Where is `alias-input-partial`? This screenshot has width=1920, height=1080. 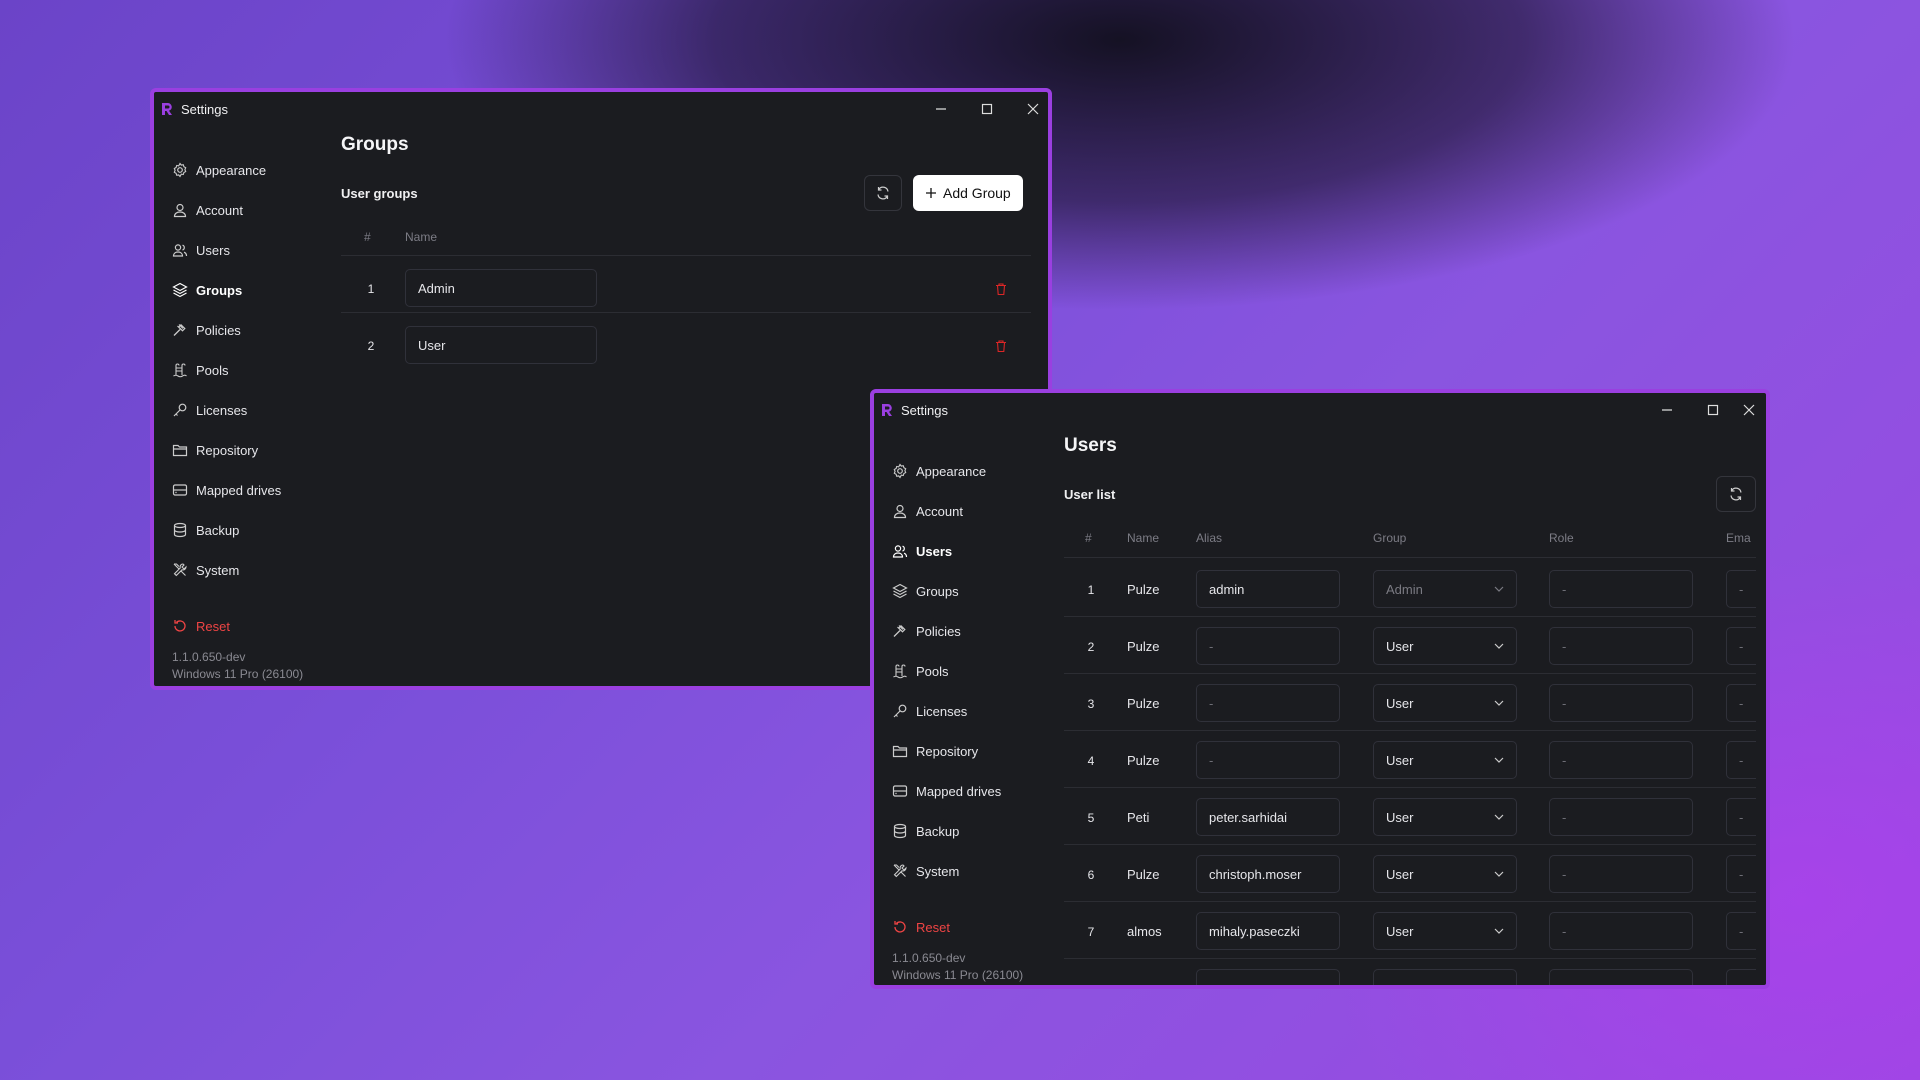
alias-input-partial is located at coordinates (1268, 977).